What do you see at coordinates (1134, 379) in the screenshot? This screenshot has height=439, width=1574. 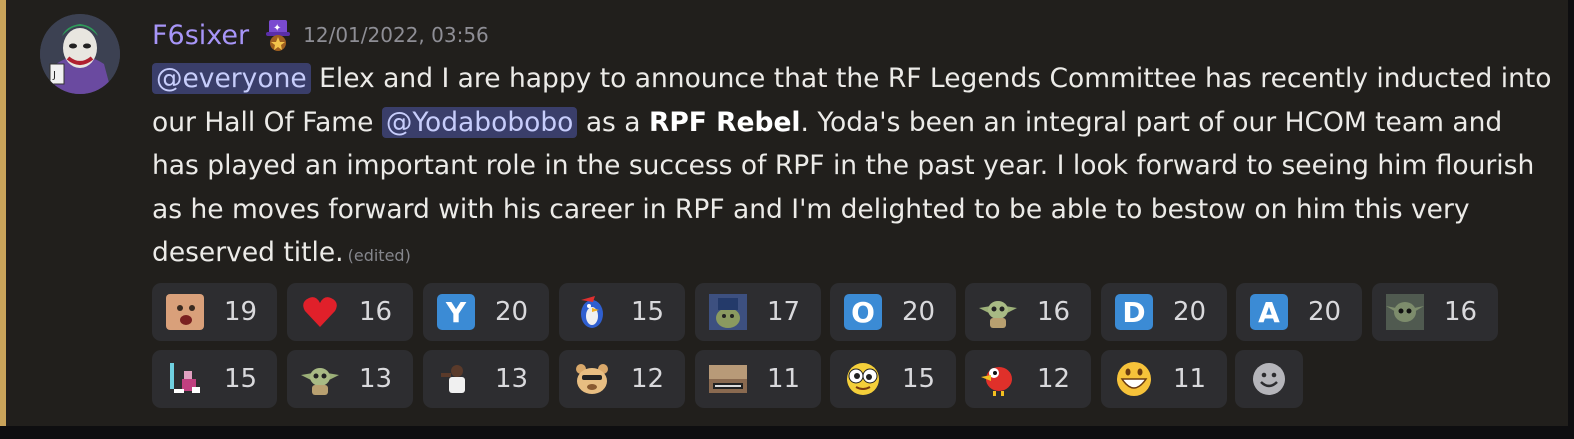 I see `grinning-face-emoji` at bounding box center [1134, 379].